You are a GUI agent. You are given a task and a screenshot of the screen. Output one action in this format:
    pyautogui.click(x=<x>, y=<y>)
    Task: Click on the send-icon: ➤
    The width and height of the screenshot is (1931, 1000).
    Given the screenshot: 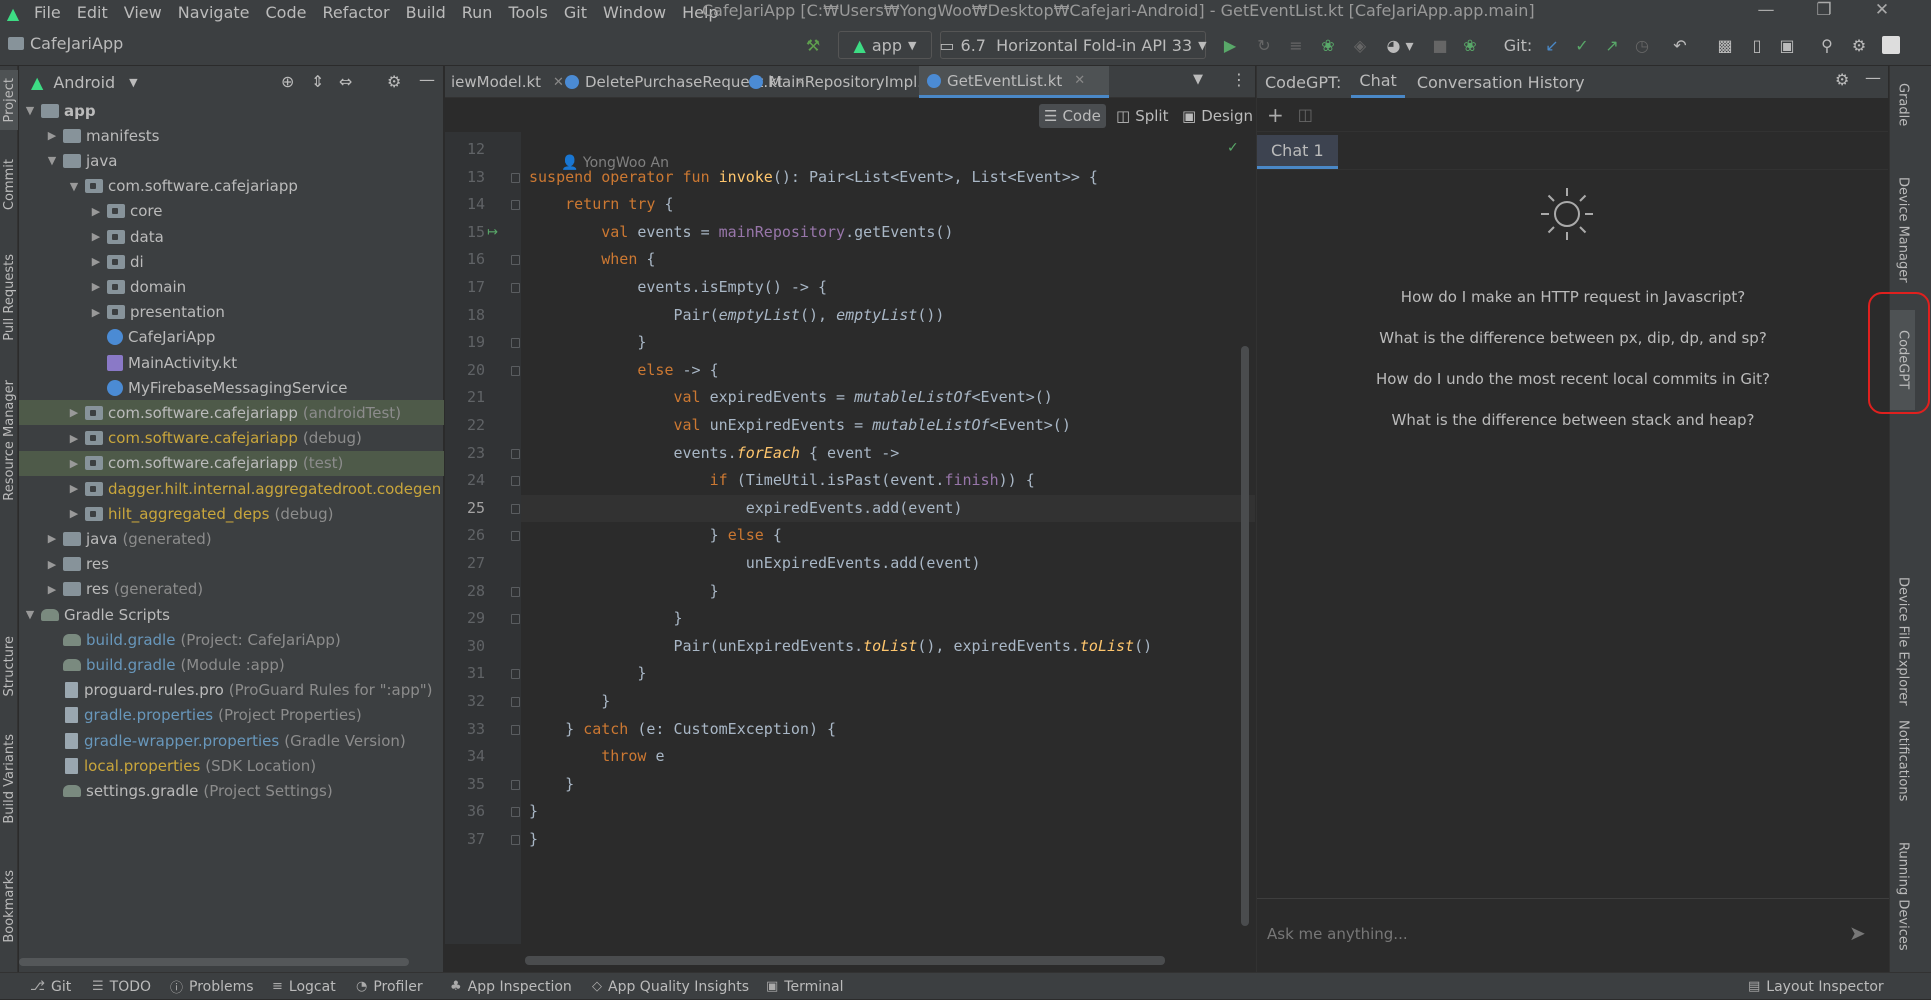 What is the action you would take?
    pyautogui.click(x=1860, y=933)
    